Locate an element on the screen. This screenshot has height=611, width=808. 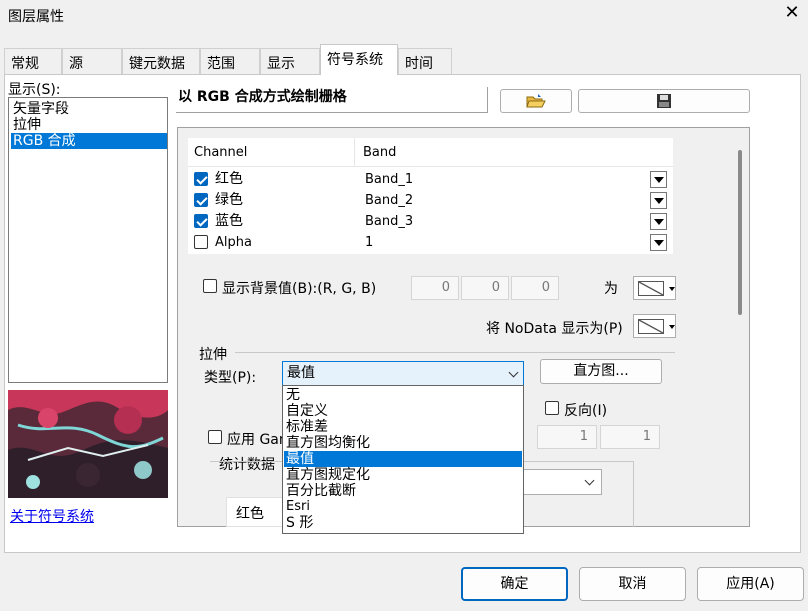
stretch-option-minmax: 最值 is located at coordinates (403, 459).